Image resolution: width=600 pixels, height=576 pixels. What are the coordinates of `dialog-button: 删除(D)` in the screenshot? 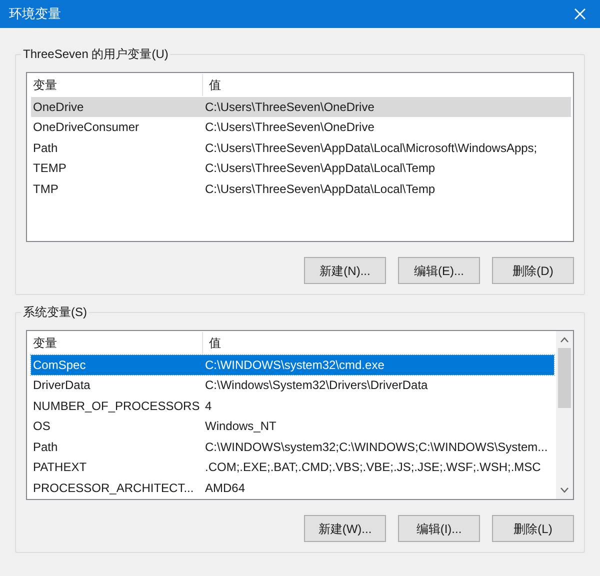 It's located at (533, 270).